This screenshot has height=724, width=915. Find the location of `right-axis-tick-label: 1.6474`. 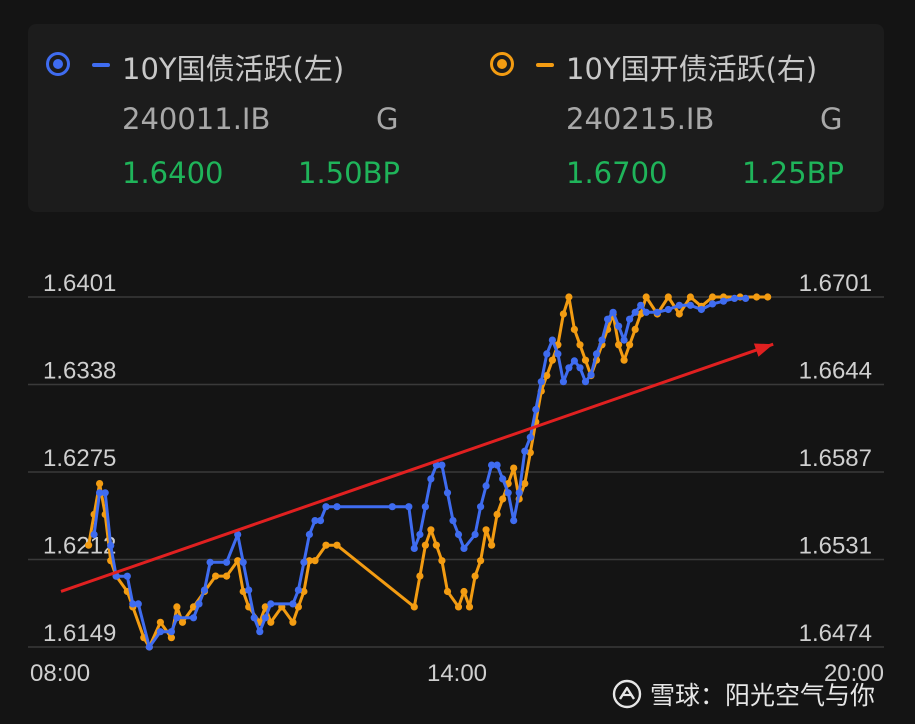

right-axis-tick-label: 1.6474 is located at coordinates (835, 633).